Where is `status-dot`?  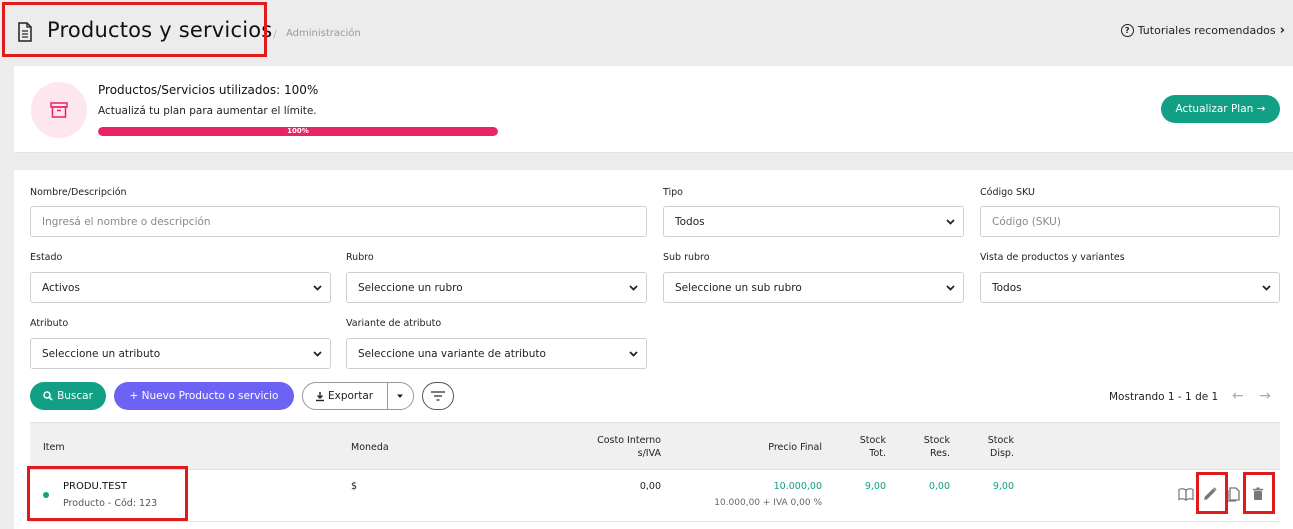
status-dot is located at coordinates (46, 495).